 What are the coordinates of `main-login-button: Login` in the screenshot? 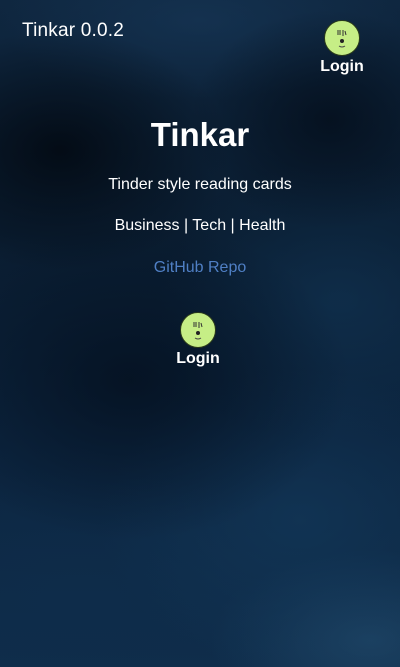 It's located at (198, 340).